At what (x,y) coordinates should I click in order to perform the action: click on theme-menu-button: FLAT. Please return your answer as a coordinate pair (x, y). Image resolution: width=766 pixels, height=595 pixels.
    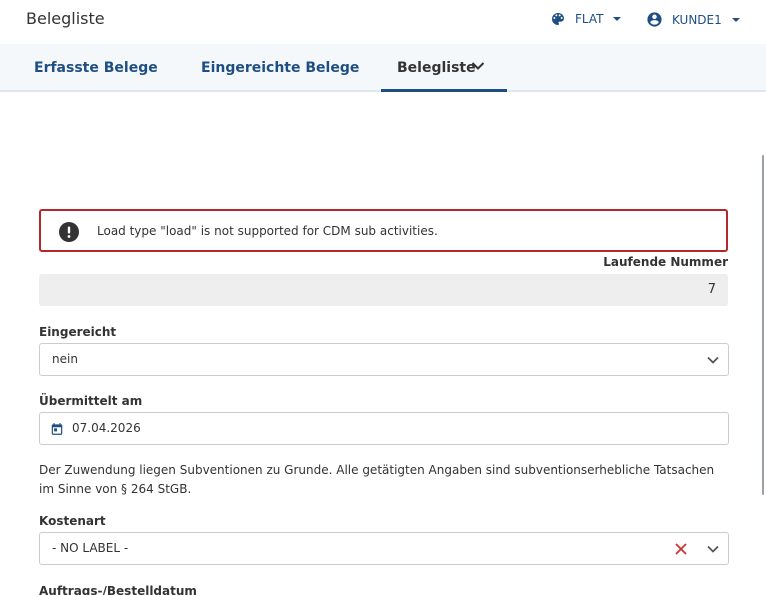
    Looking at the image, I should click on (586, 19).